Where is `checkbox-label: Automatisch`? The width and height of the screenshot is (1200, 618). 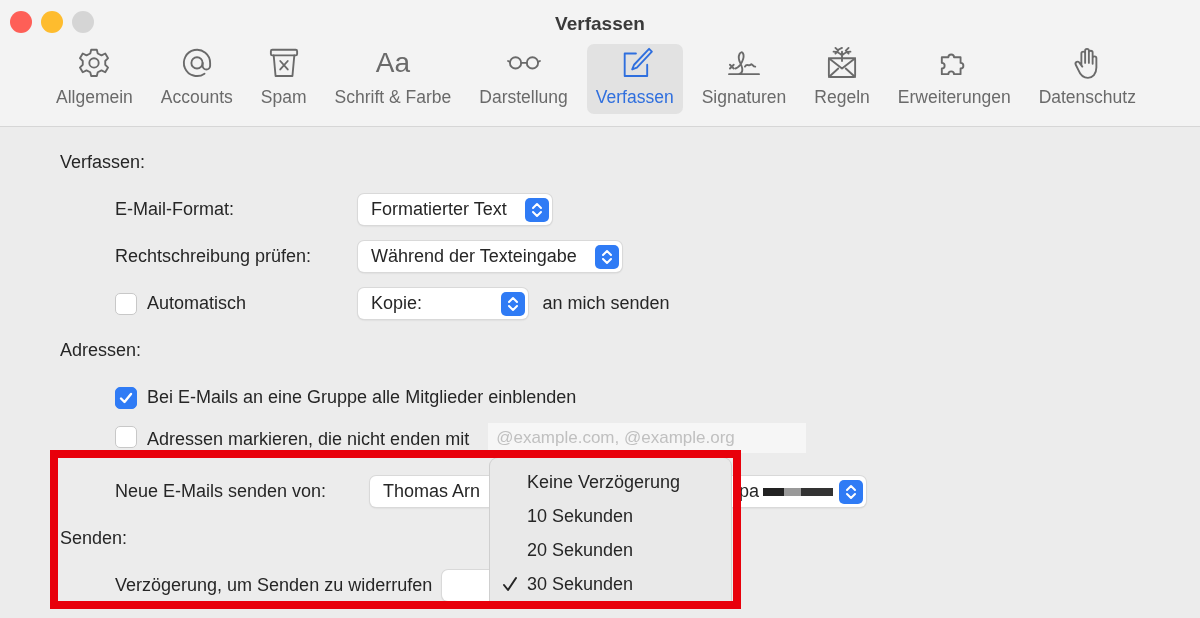
checkbox-label: Automatisch is located at coordinates (197, 303).